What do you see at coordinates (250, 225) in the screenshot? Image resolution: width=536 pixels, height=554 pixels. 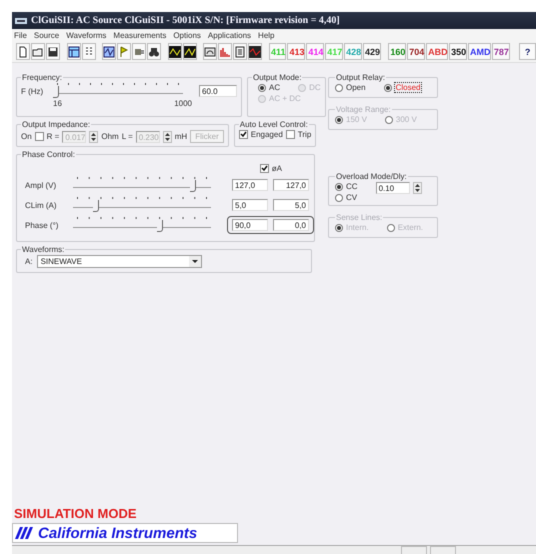 I see `setpoint-field: 90,0` at bounding box center [250, 225].